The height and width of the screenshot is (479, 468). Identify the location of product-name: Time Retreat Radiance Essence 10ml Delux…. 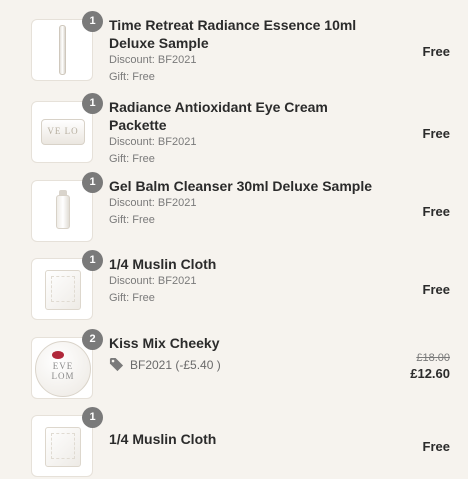
(233, 34).